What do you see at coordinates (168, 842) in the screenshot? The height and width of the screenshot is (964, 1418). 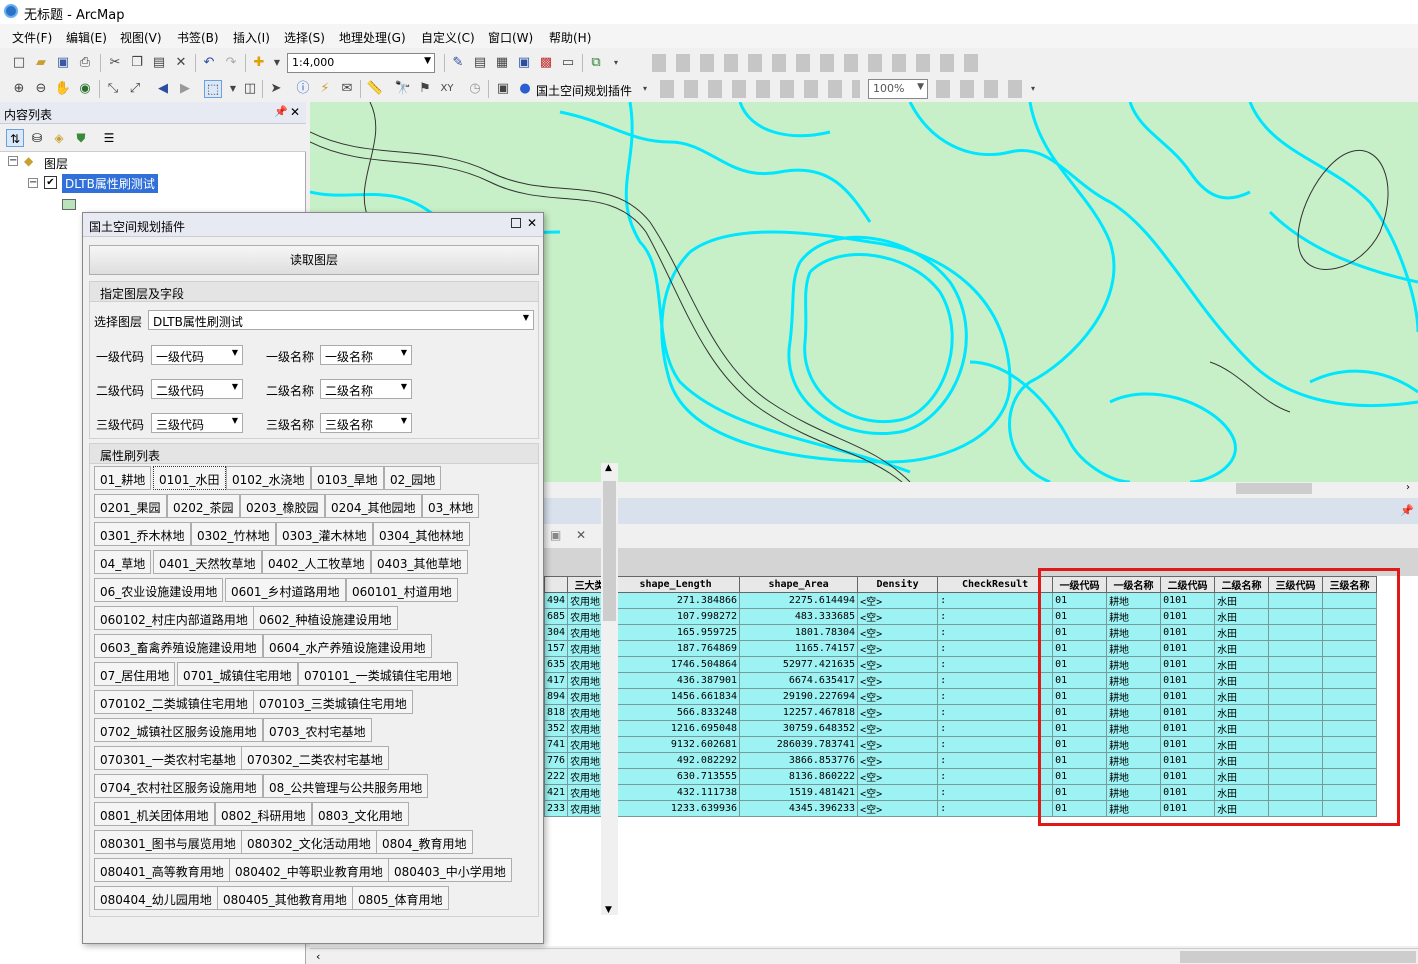 I see `brush-tag-button: 080301_图书与展览用地` at bounding box center [168, 842].